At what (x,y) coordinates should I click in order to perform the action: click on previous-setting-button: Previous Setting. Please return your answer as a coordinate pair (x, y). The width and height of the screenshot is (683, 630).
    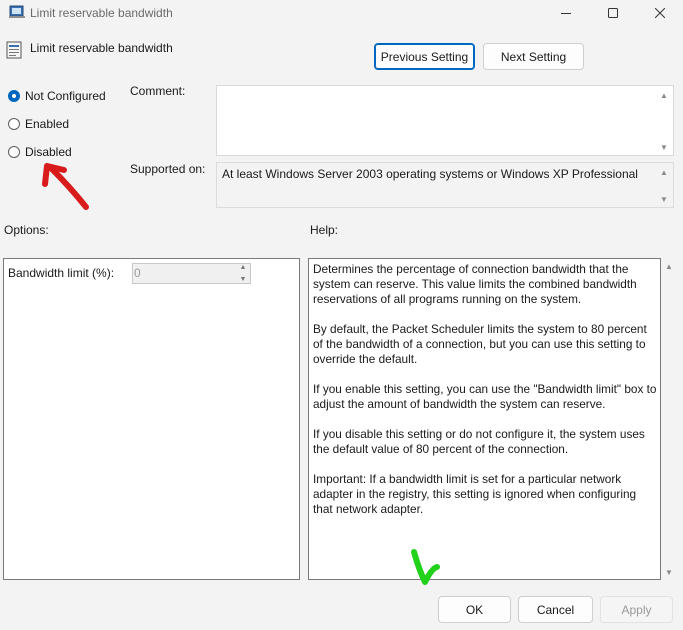
    Looking at the image, I should click on (424, 56).